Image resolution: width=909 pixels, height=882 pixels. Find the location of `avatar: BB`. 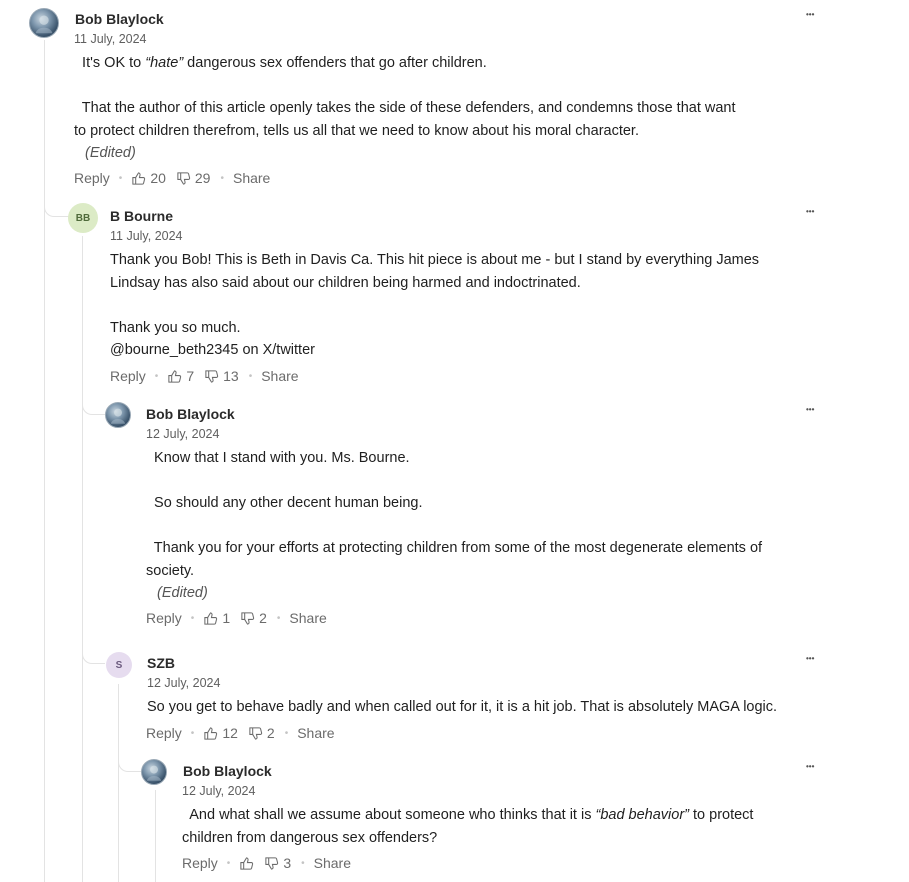

avatar: BB is located at coordinates (83, 218).